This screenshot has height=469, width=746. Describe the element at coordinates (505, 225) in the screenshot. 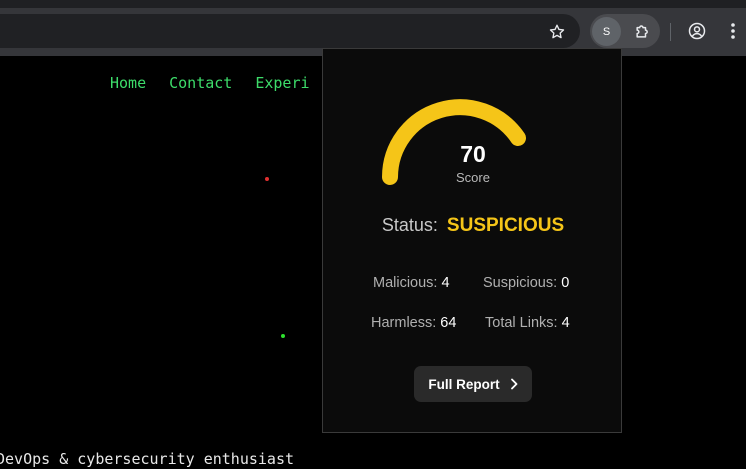

I see `status-value: SUSPICIOUS` at that location.